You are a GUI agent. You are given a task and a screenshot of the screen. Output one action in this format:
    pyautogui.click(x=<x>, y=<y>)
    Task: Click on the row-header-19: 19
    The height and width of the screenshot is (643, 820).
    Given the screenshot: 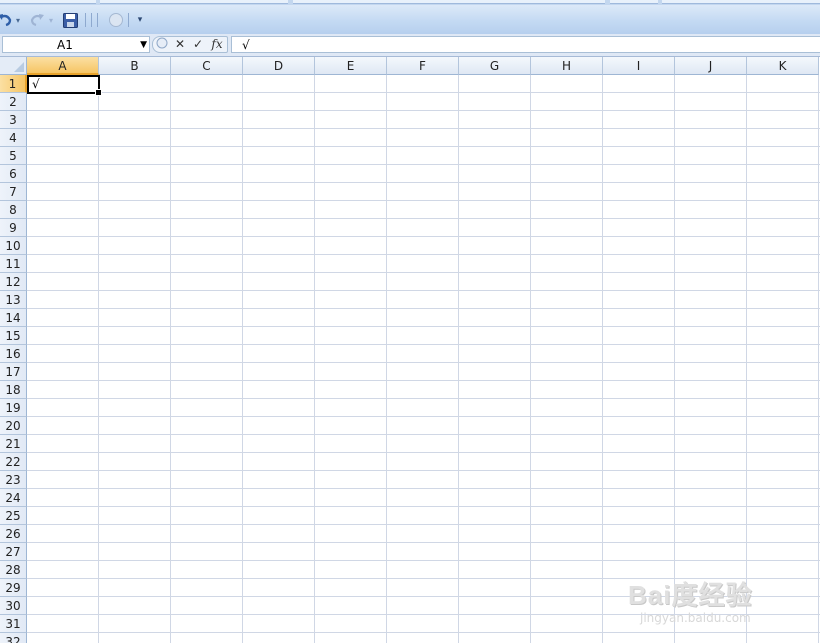 What is the action you would take?
    pyautogui.click(x=13, y=408)
    